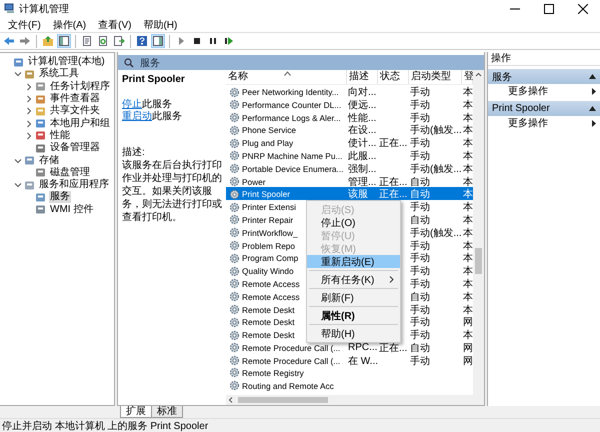 Image resolution: width=600 pixels, height=432 pixels. I want to click on document-button, so click(87, 41).